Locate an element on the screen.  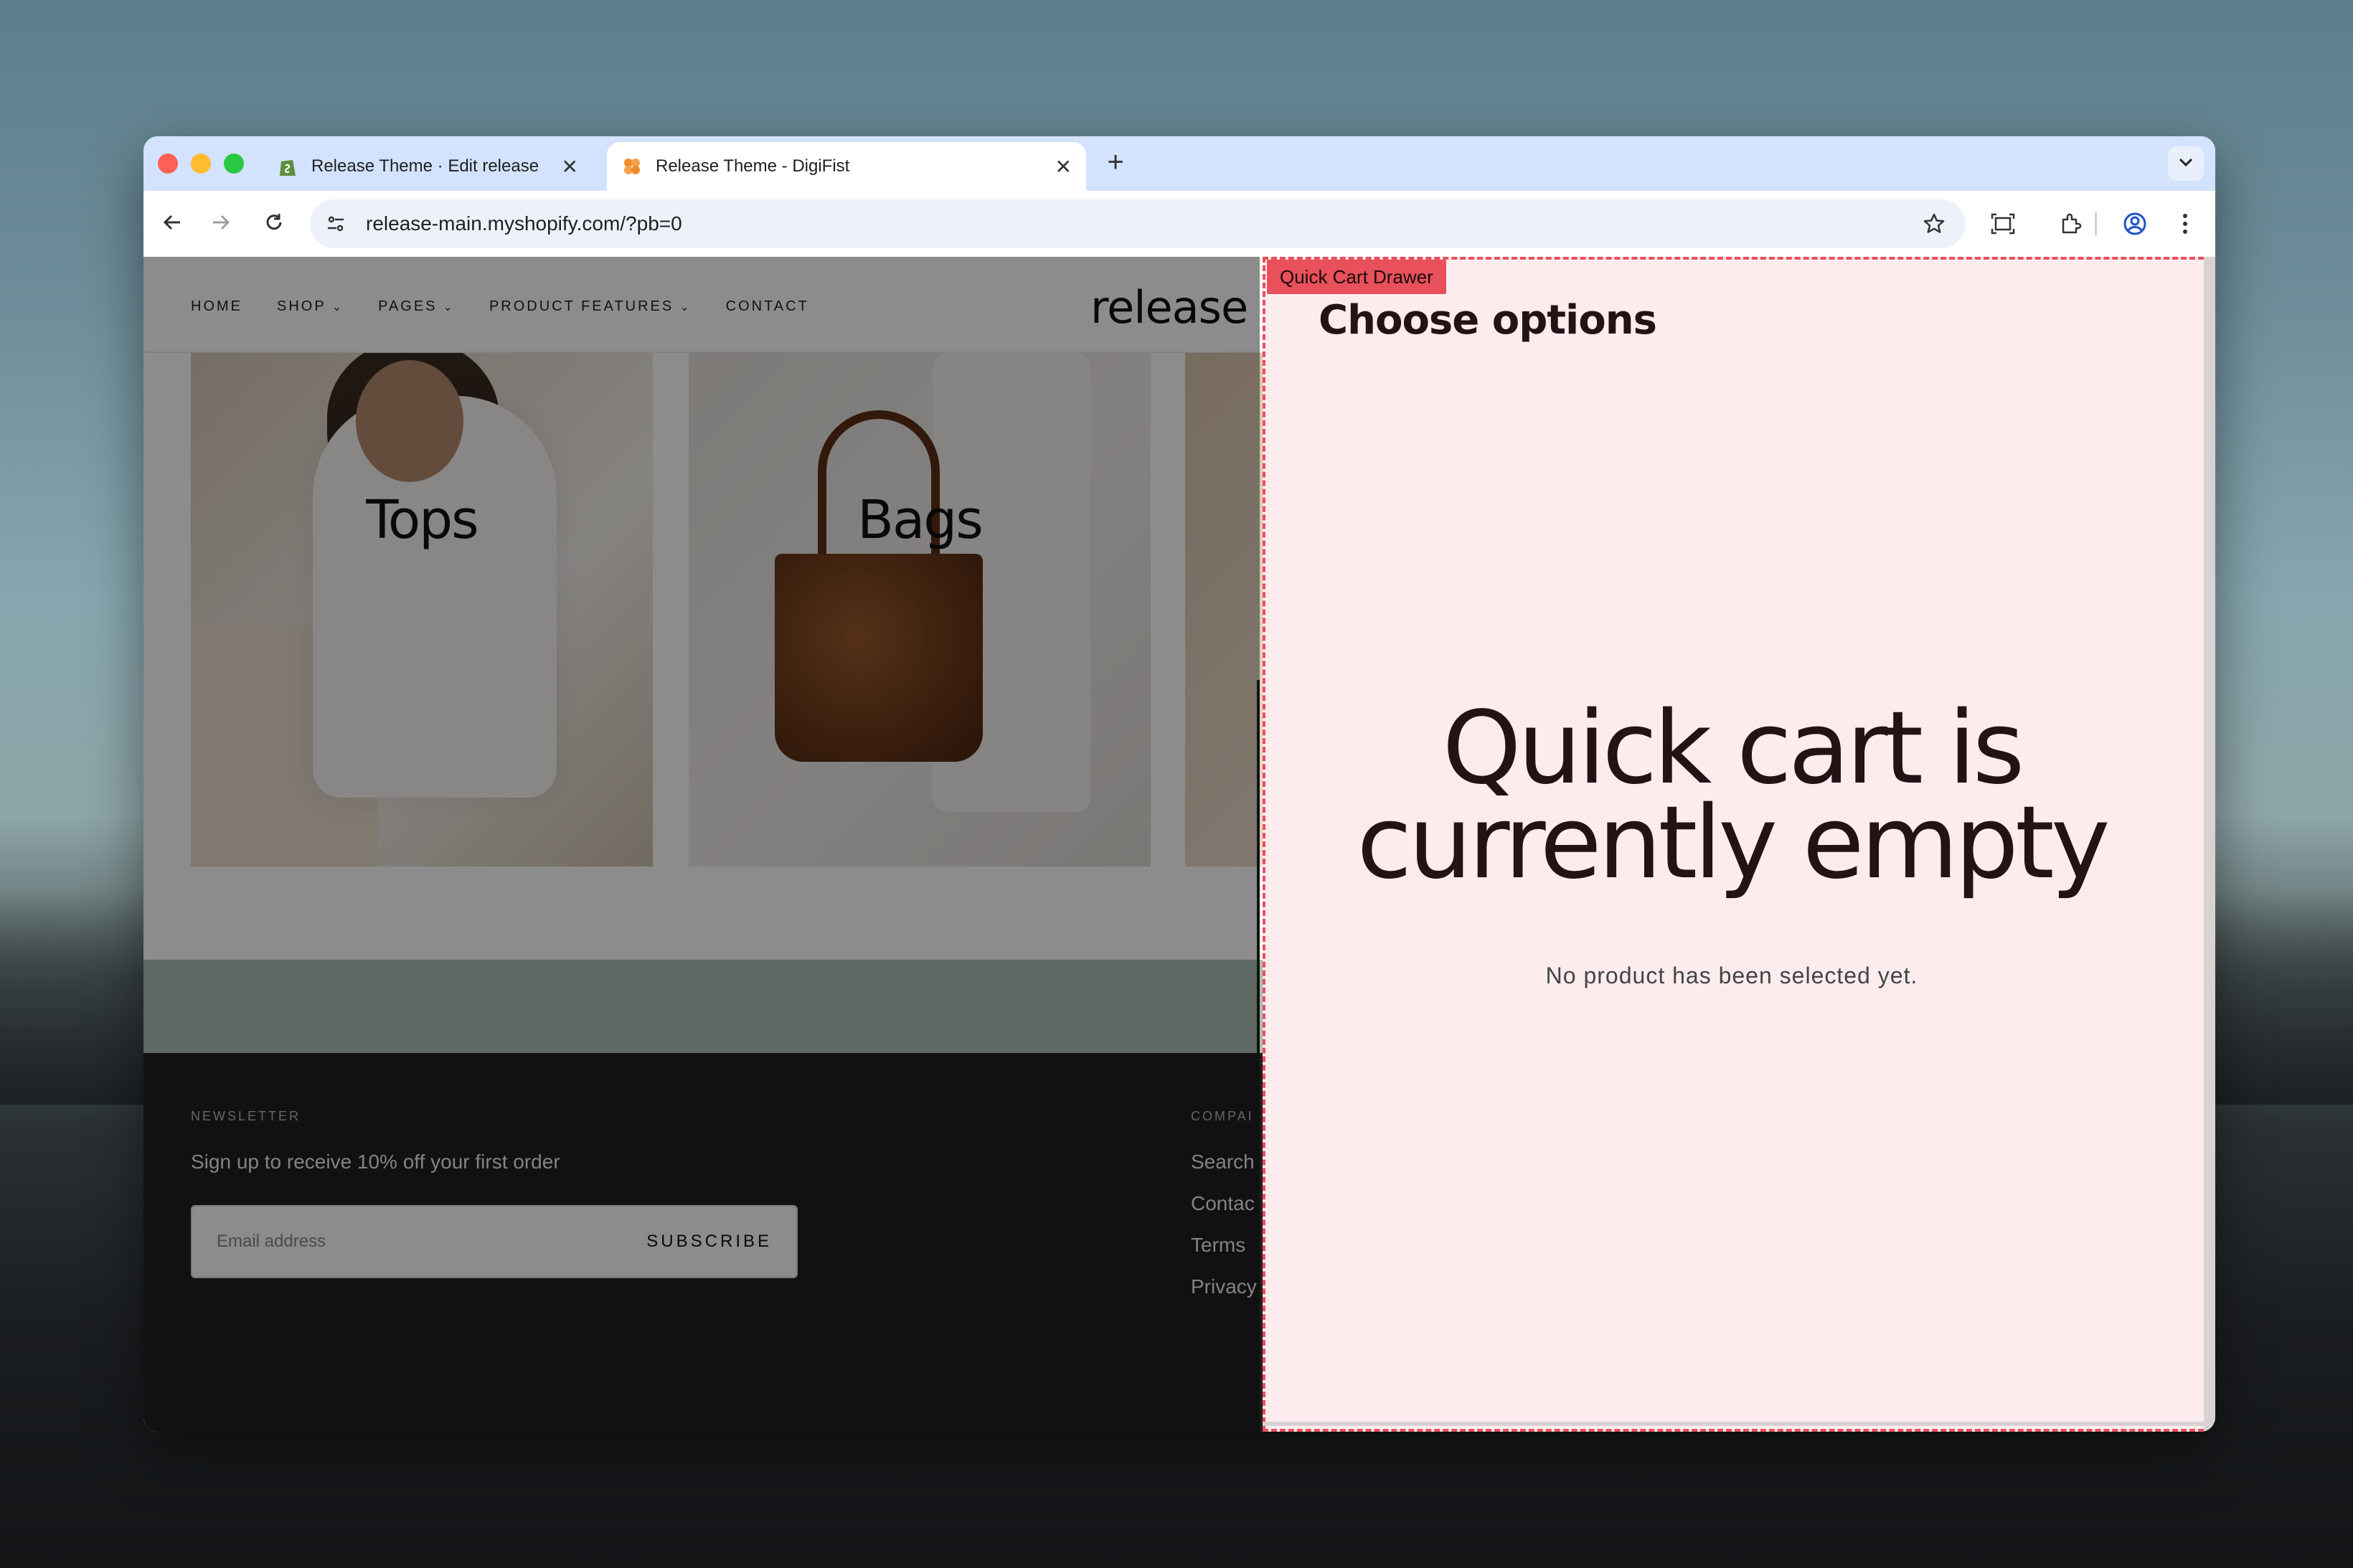
tab-search-button is located at coordinates (2186, 163).